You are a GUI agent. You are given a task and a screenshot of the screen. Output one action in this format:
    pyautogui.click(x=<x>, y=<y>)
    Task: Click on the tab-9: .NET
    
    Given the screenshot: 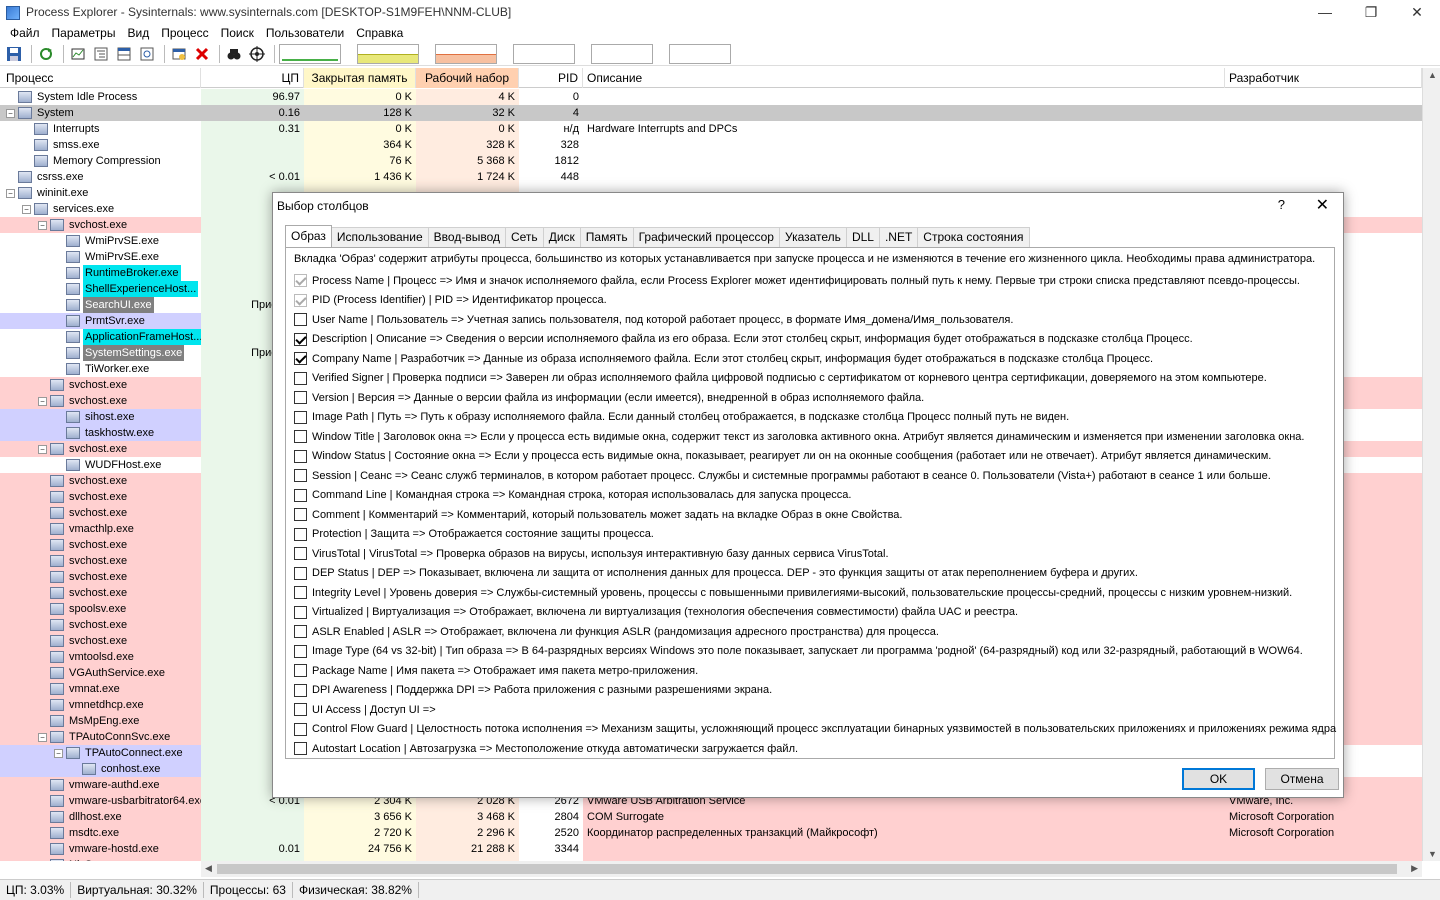 What is the action you would take?
    pyautogui.click(x=898, y=237)
    